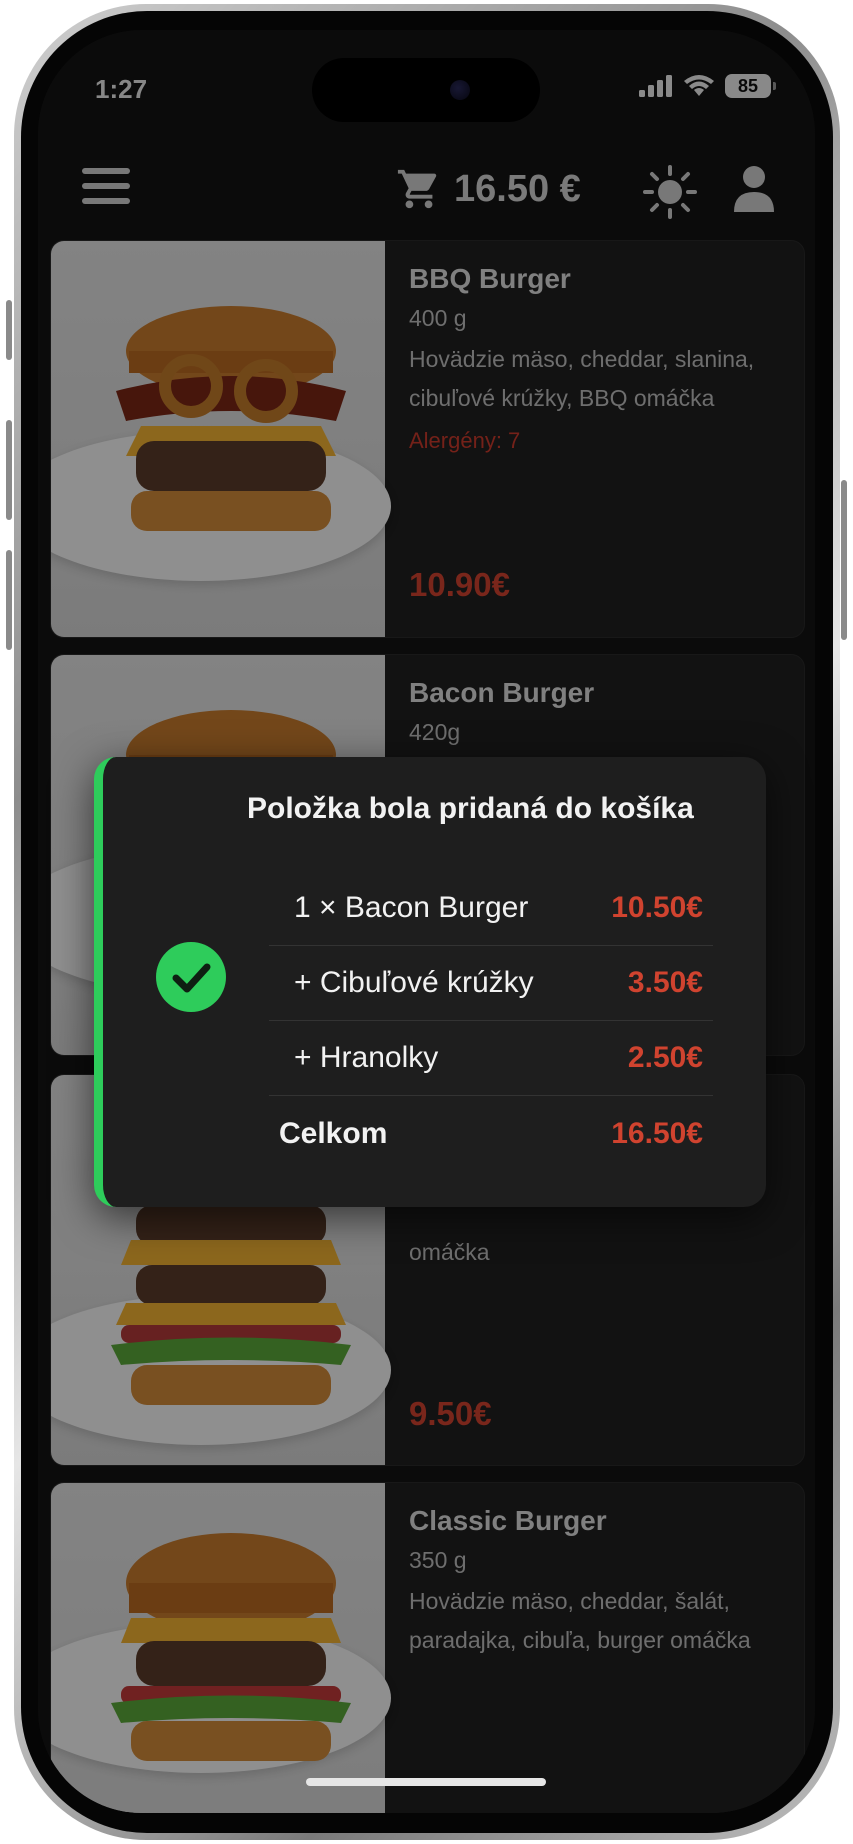 The image size is (853, 1844). Describe the element at coordinates (750, 86) in the screenshot. I see `battery-indicator: 85` at that location.